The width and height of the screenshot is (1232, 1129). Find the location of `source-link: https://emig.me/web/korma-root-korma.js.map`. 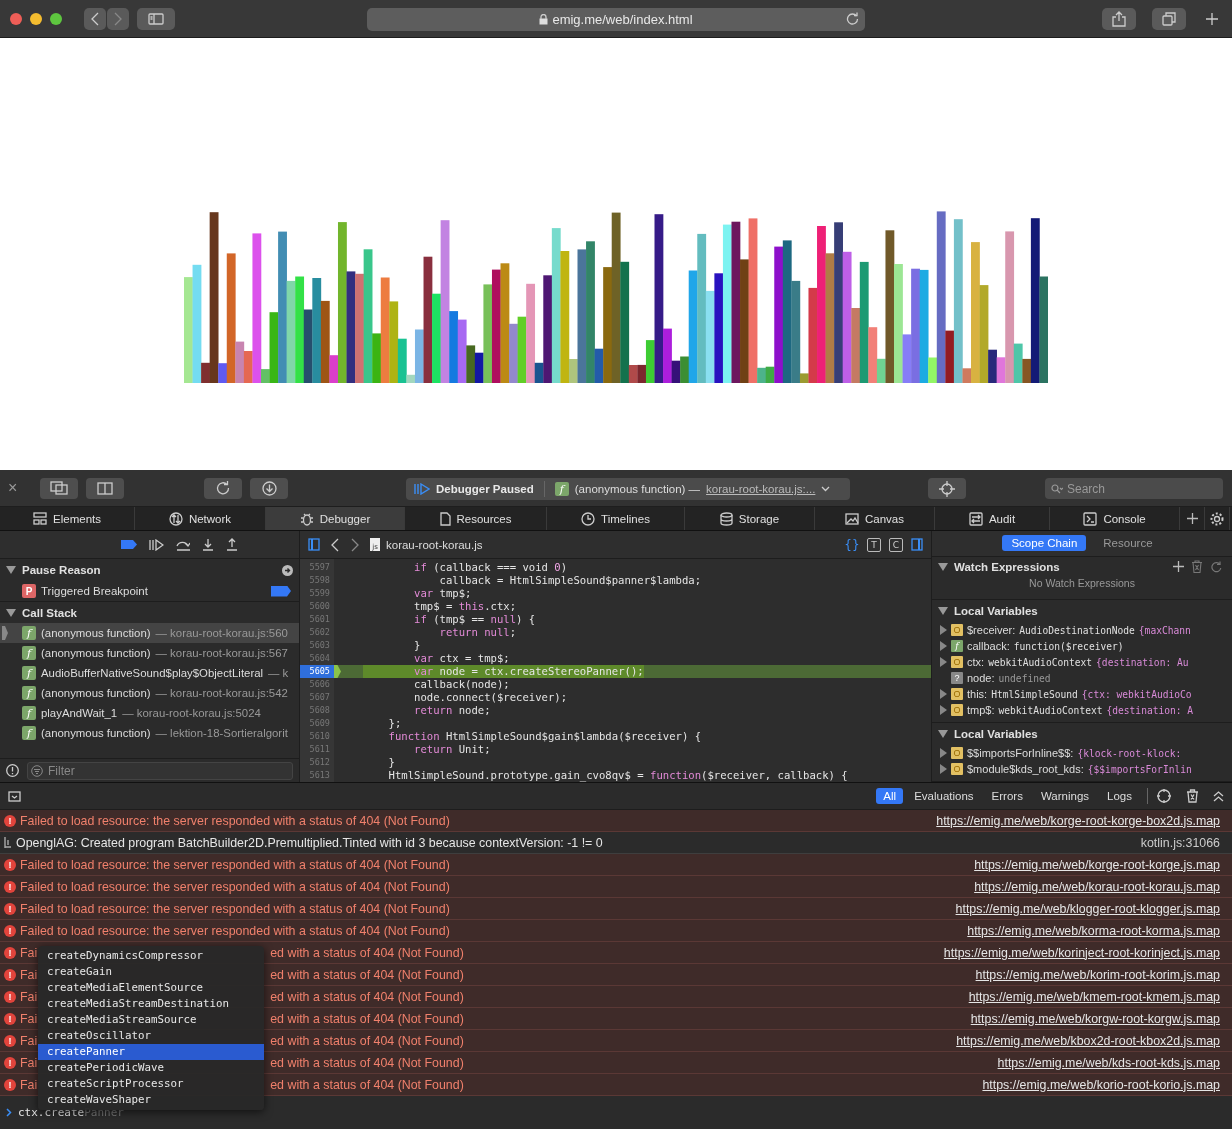

source-link: https://emig.me/web/korma-root-korma.js.map is located at coordinates (1093, 930).